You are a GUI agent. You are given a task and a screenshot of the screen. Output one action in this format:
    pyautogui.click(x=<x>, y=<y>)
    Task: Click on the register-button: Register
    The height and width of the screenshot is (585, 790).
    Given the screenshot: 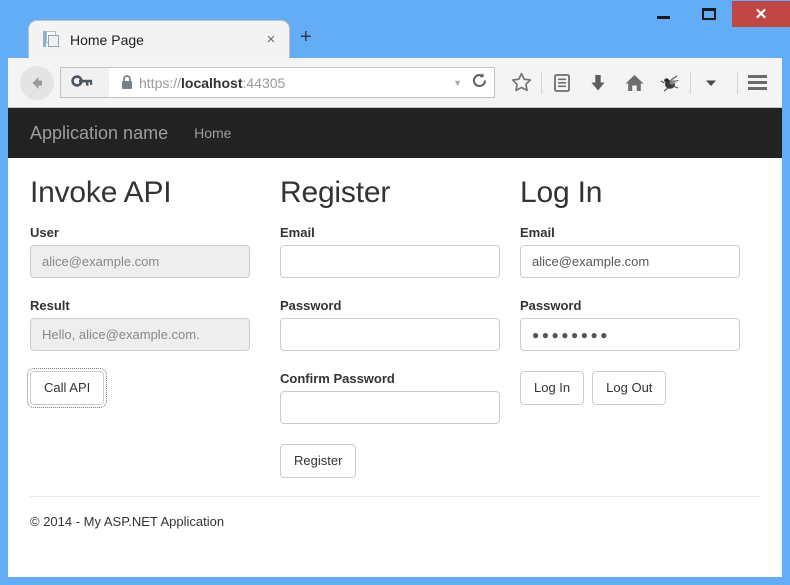 What is the action you would take?
    pyautogui.click(x=318, y=461)
    